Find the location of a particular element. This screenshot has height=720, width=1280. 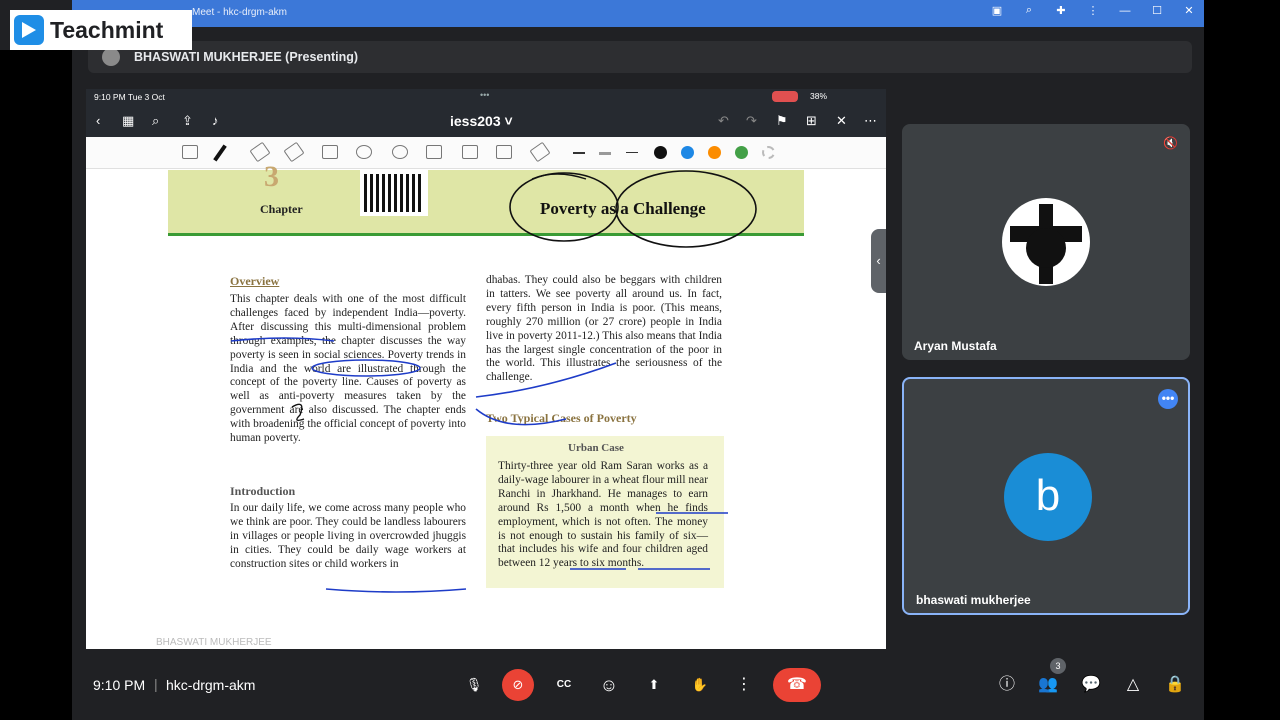

people-icon: 👥 is located at coordinates (1048, 685).